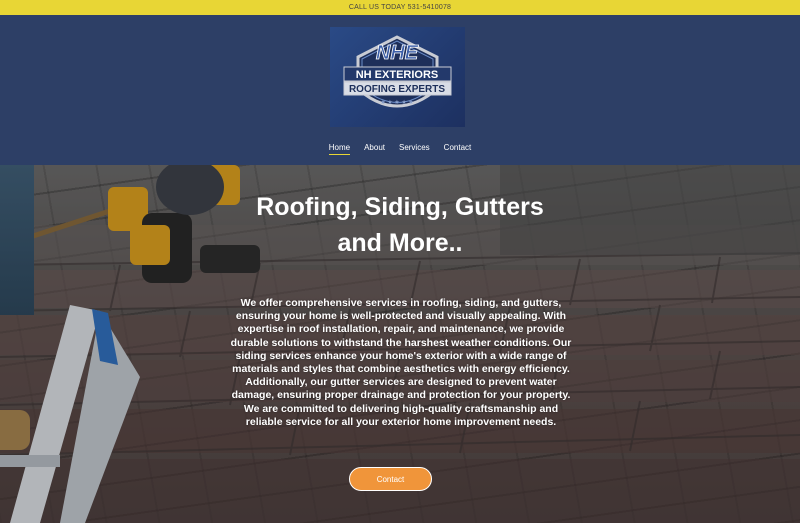  Describe the element at coordinates (397, 102) in the screenshot. I see `logo-stars-icon: ★ ★ ★ ★ ★` at that location.